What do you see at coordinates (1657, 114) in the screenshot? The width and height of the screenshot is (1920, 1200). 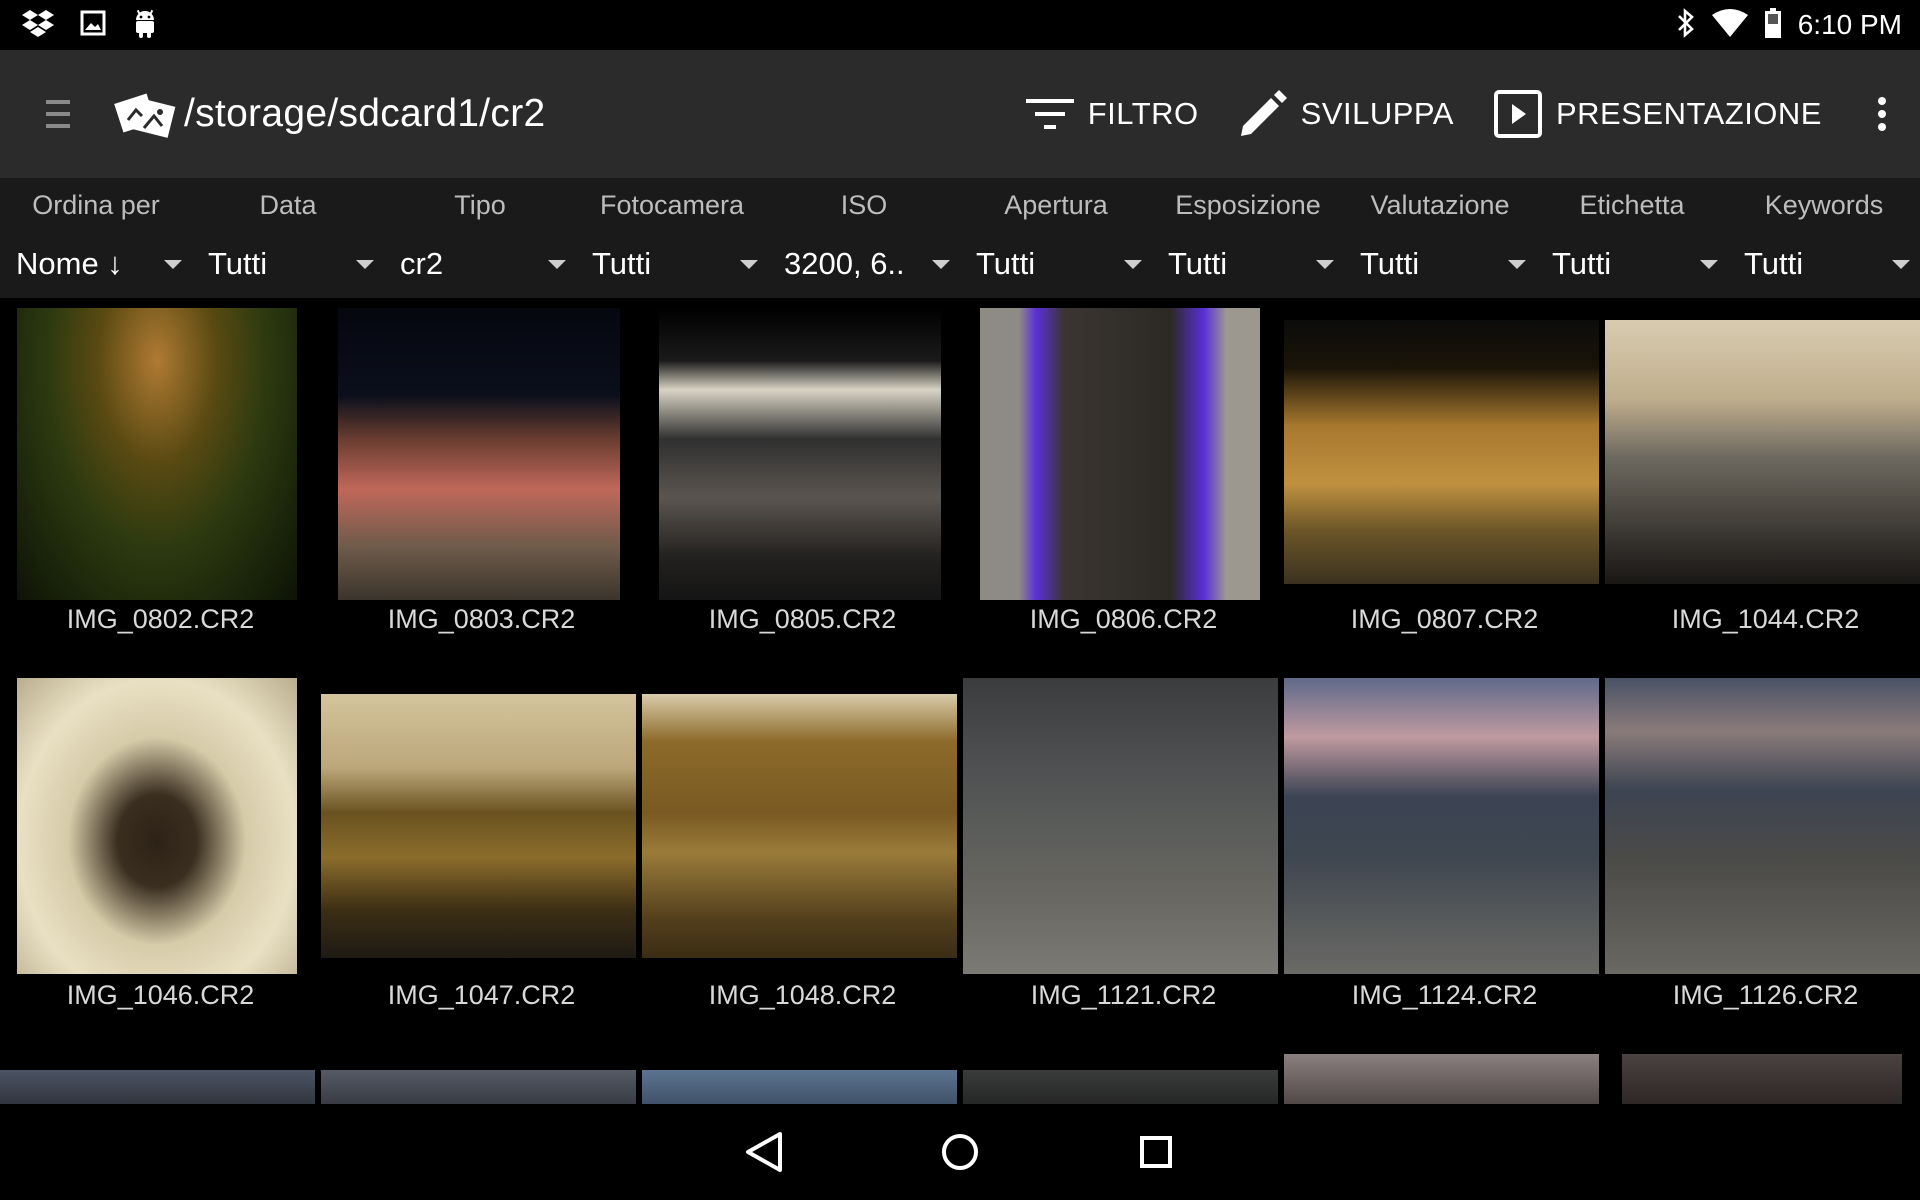 I see `slideshow-button: PRESENTAZIONE` at bounding box center [1657, 114].